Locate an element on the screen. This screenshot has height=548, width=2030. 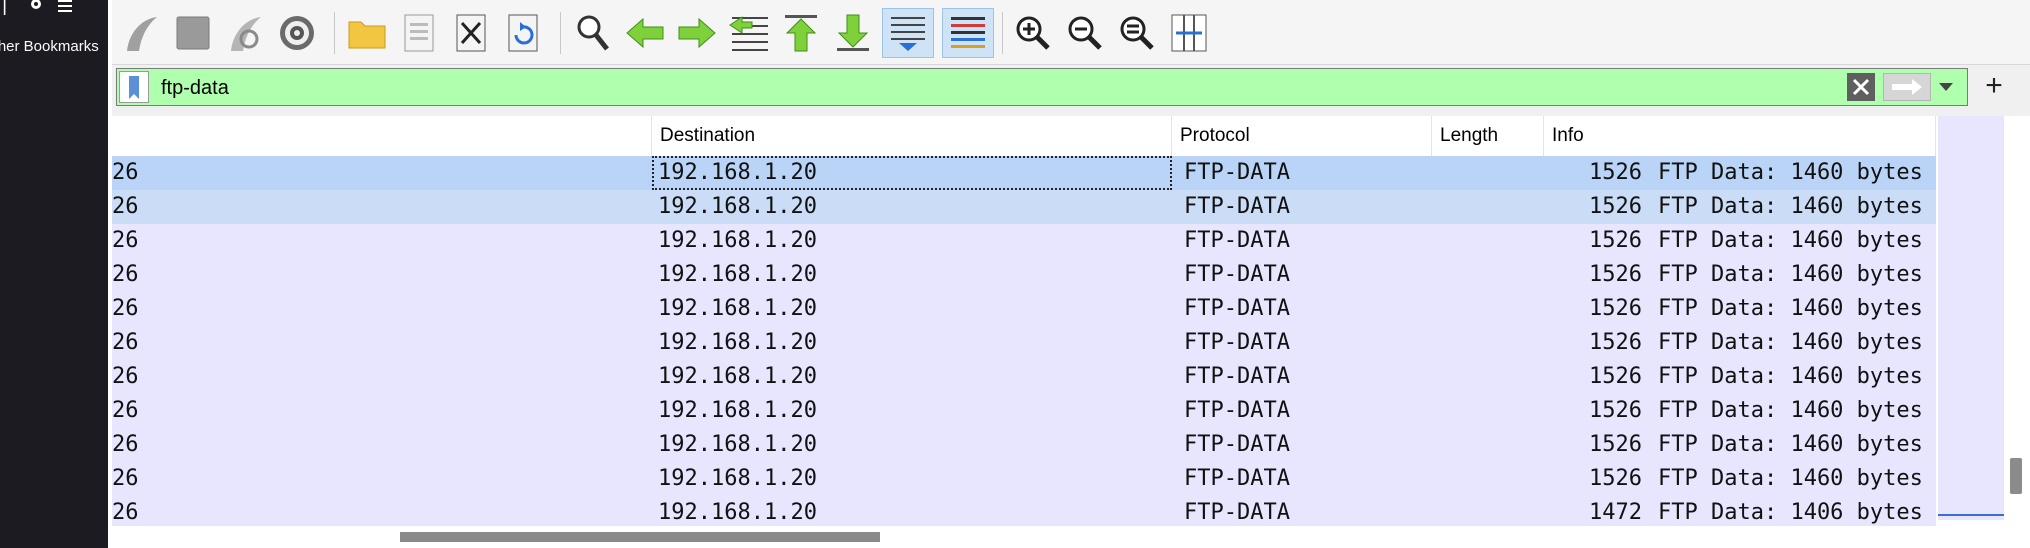
open-file-icon is located at coordinates (367, 33).